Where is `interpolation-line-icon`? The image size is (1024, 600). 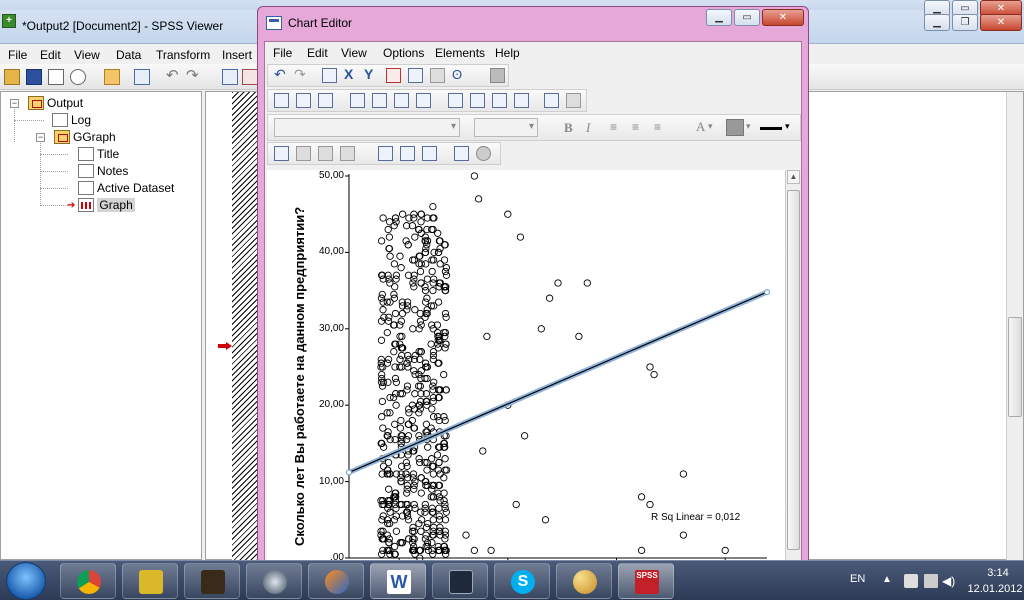 interpolation-line-icon is located at coordinates (573, 100).